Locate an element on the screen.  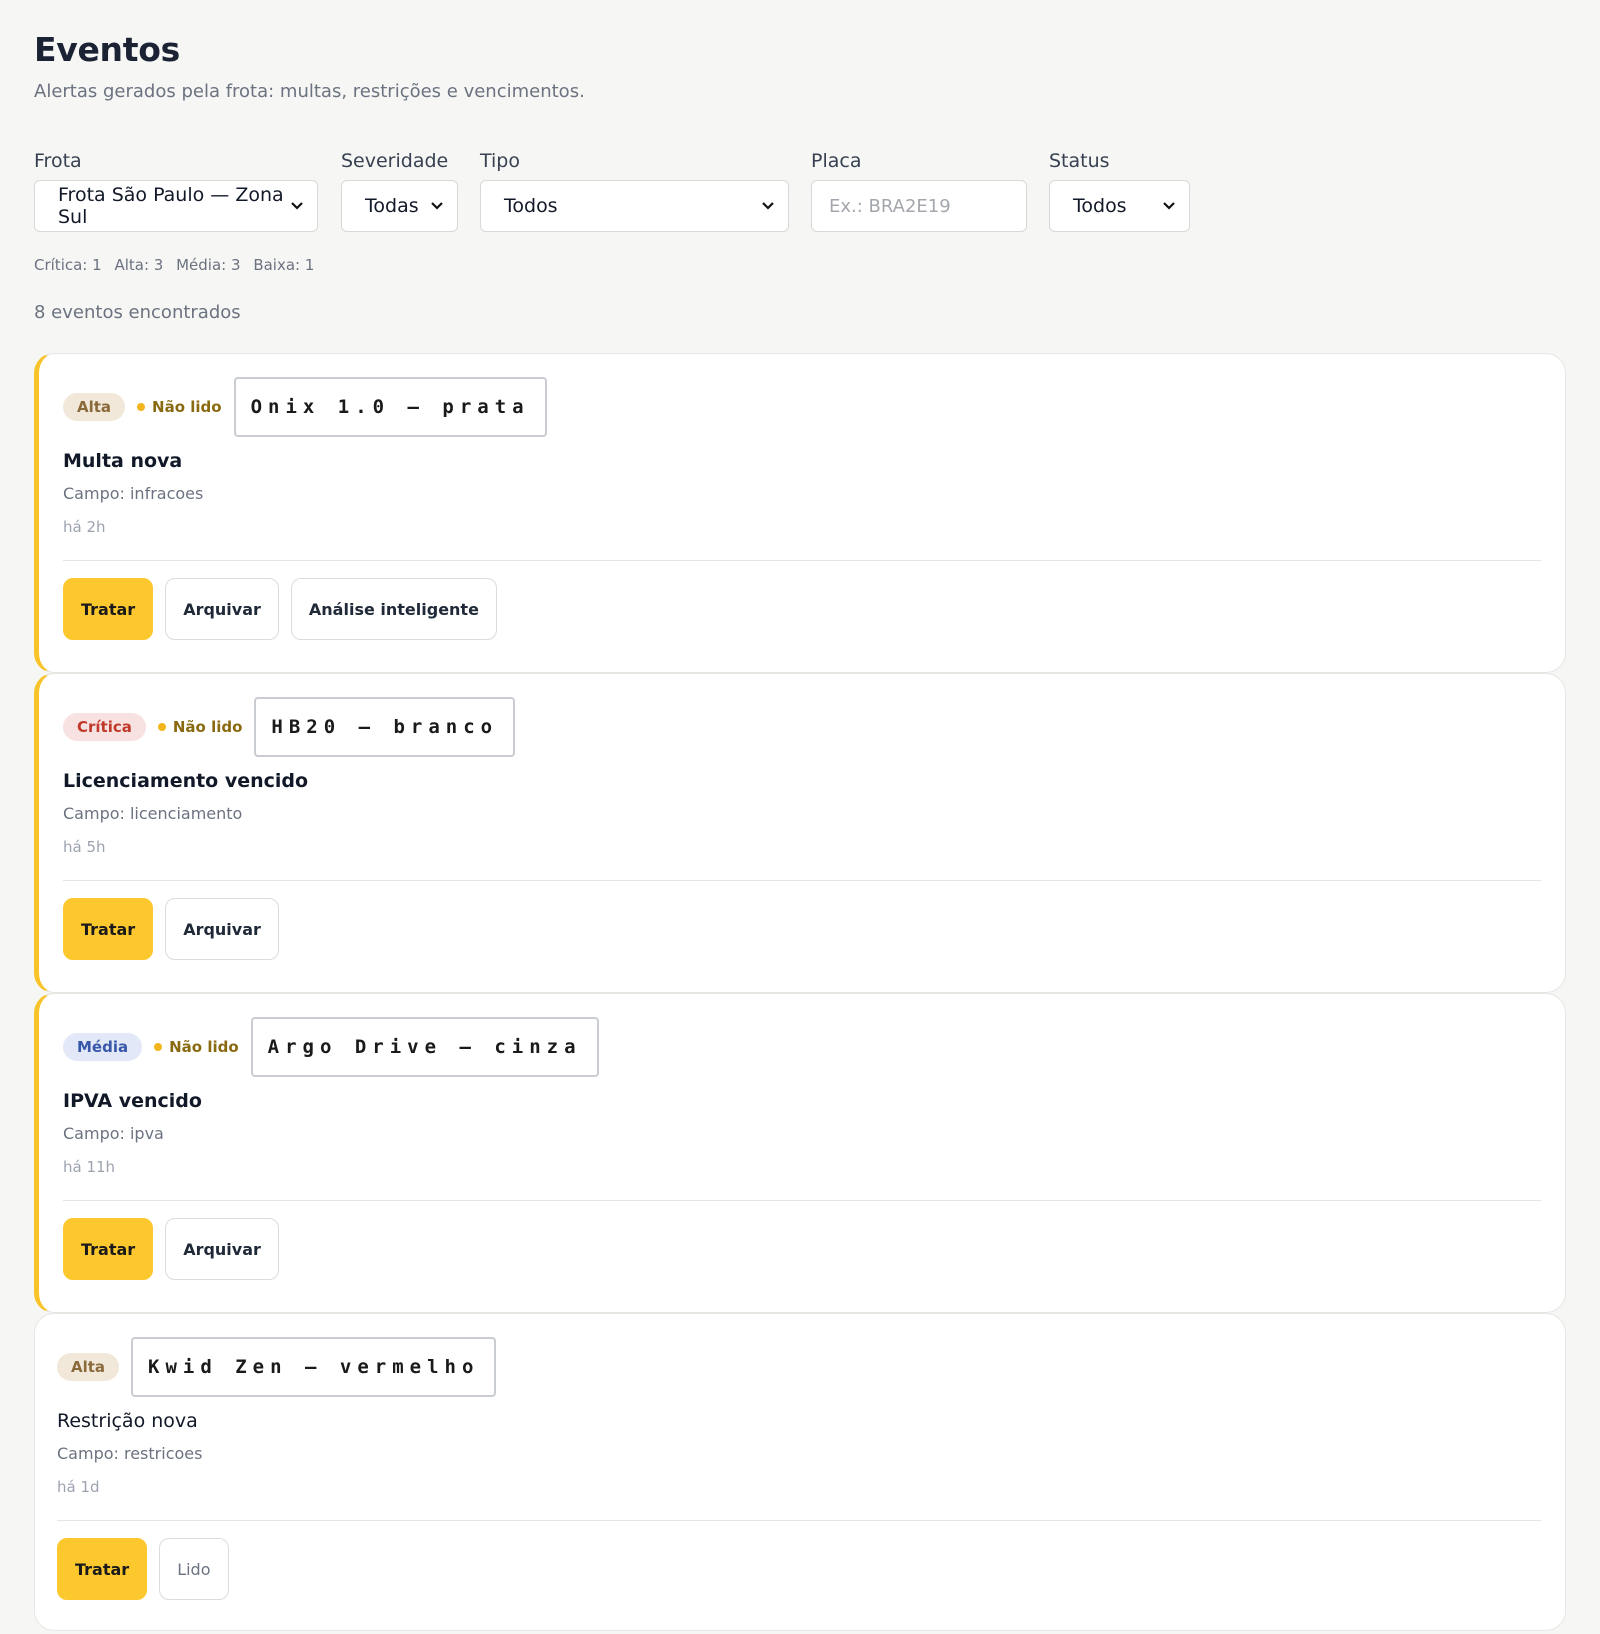
placa-input: Ex.: BRA2E19 is located at coordinates (919, 206).